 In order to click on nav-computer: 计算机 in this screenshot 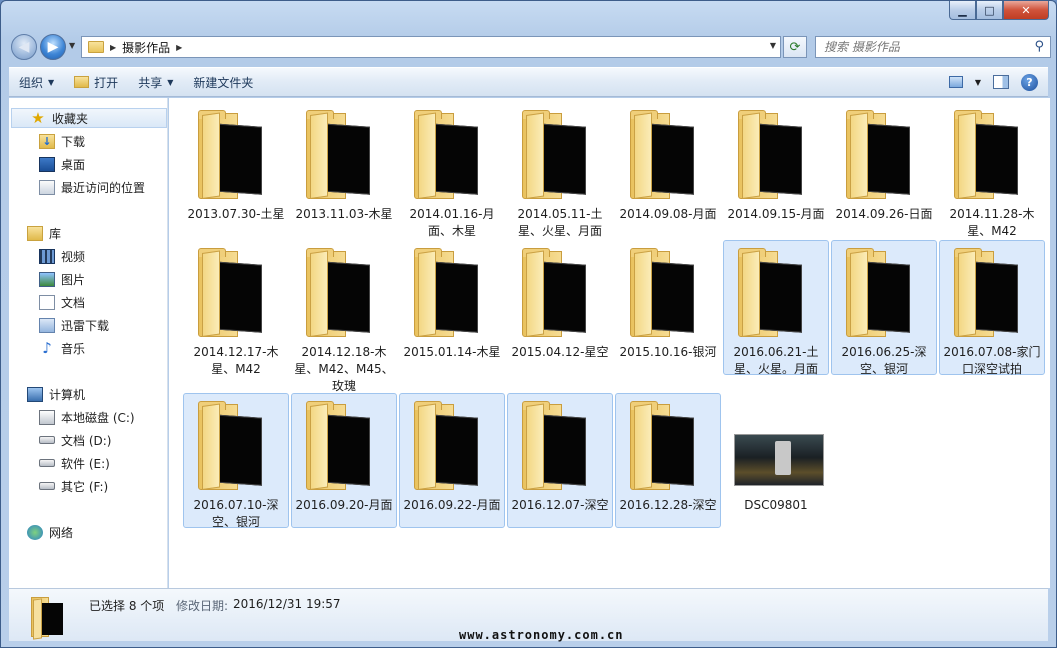, I will do `click(88, 394)`.